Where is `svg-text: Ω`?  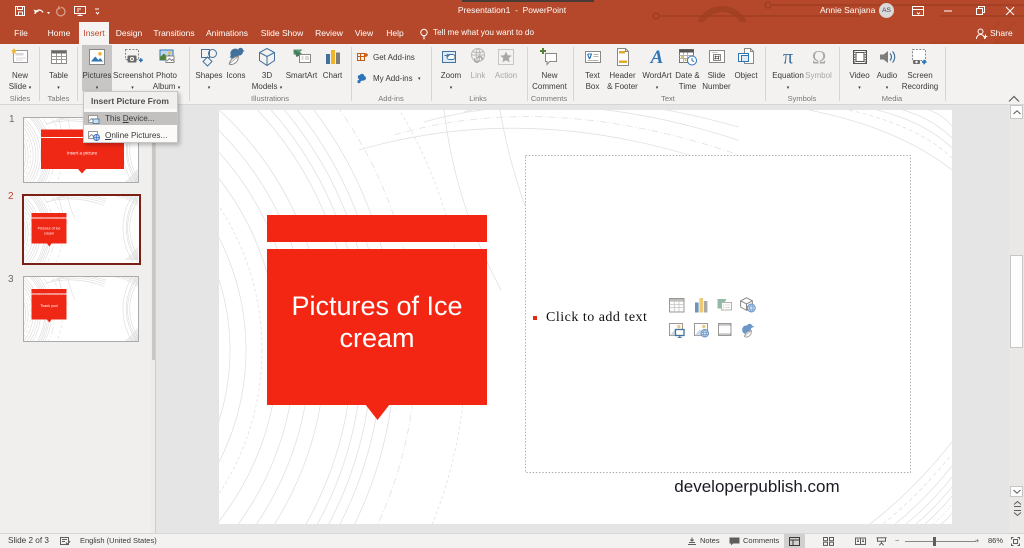 svg-text: Ω is located at coordinates (818, 58).